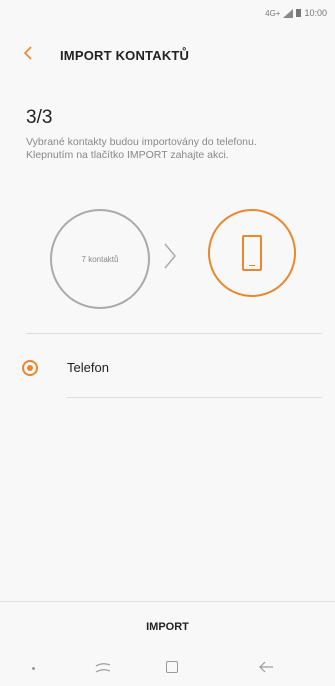 The image size is (335, 686). What do you see at coordinates (39, 117) in the screenshot?
I see `step-indicator: 3/3` at bounding box center [39, 117].